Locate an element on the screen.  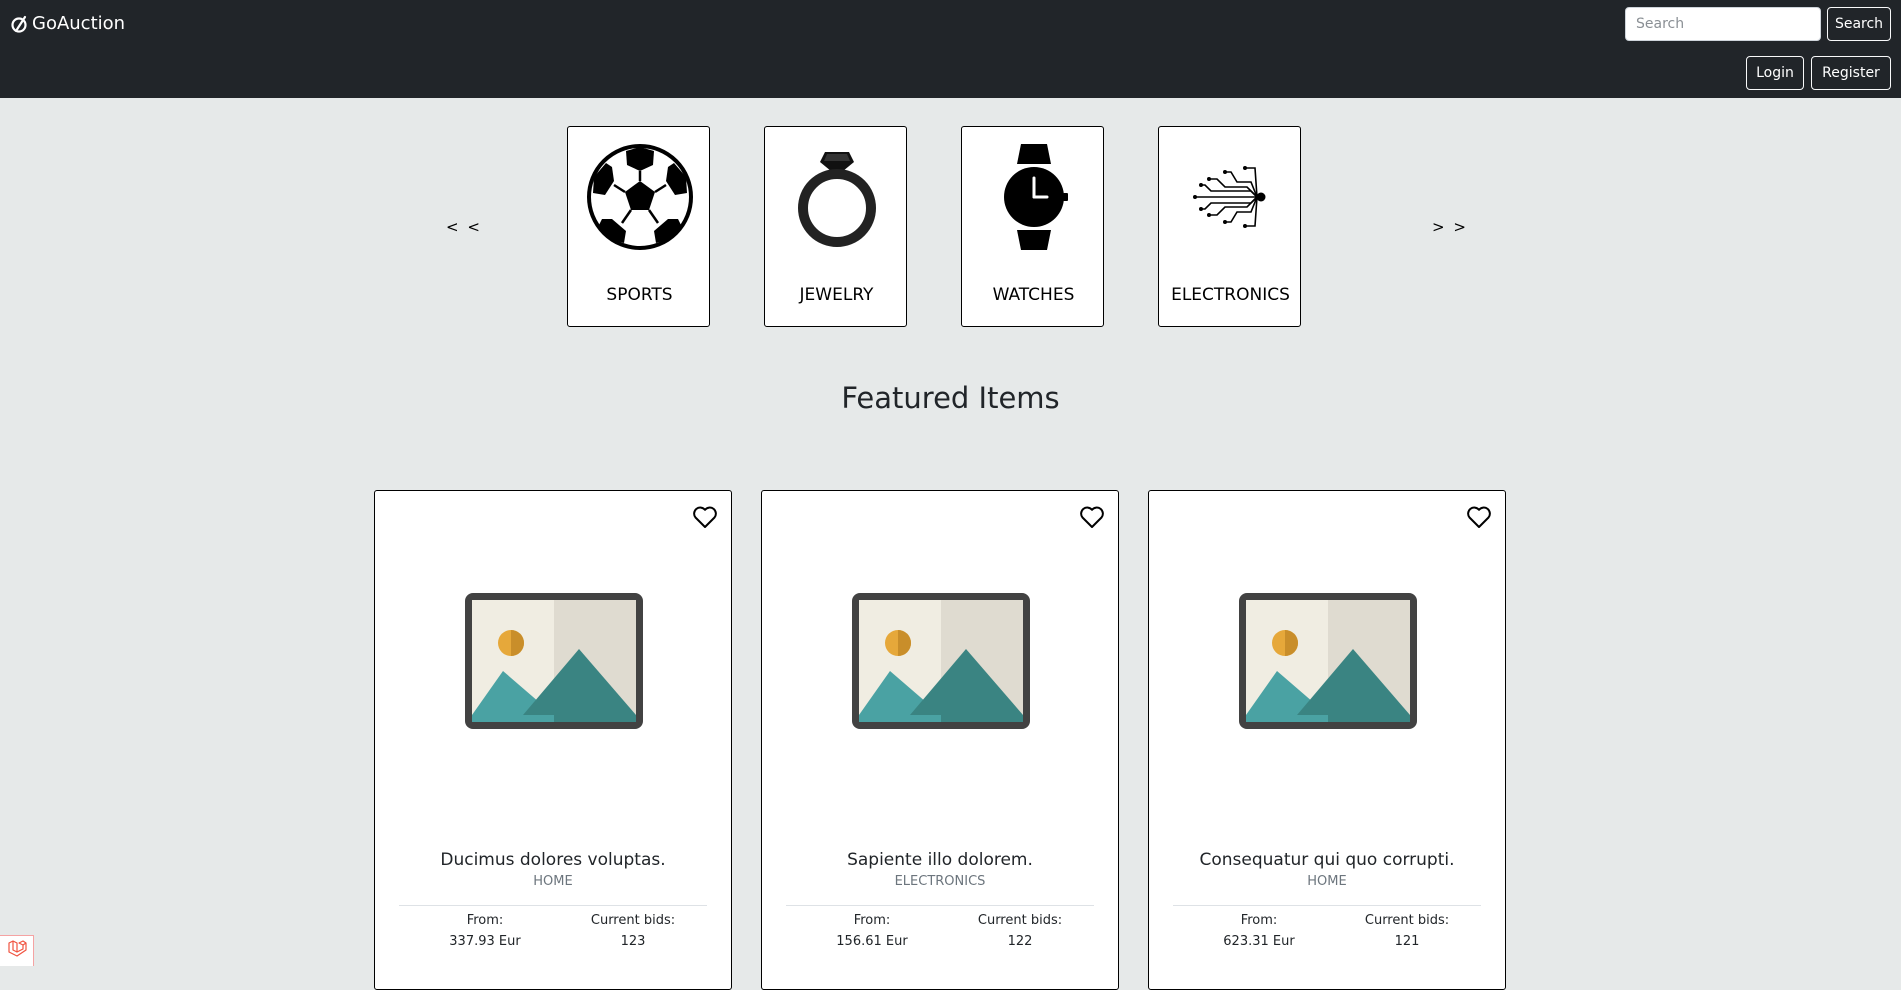
category-card-jewelry: JEWELRY is located at coordinates (835, 226).